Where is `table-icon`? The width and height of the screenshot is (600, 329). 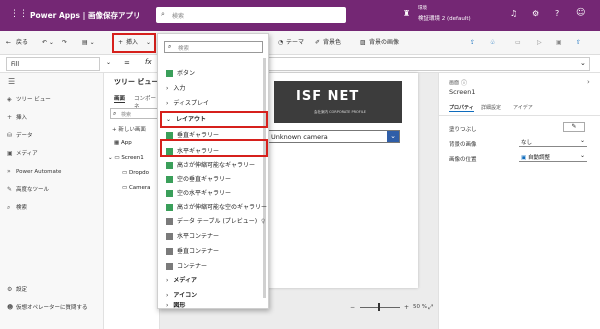
table-icon is located at coordinates (169, 221).